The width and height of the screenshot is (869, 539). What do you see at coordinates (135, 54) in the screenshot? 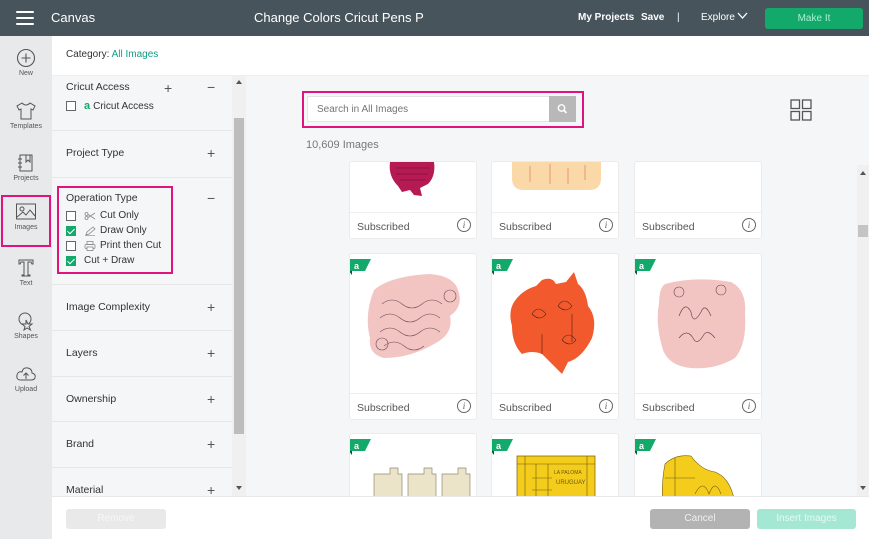
I see `category-value-link: All Images` at bounding box center [135, 54].